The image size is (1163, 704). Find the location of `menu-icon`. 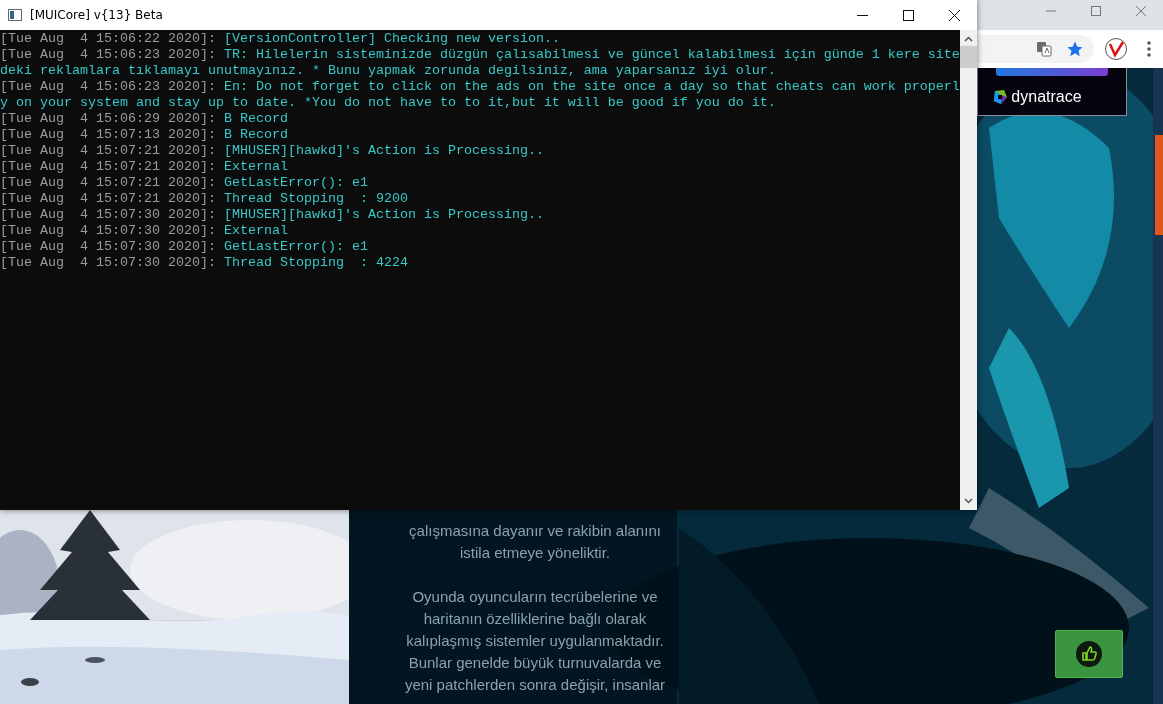

menu-icon is located at coordinates (1149, 49).